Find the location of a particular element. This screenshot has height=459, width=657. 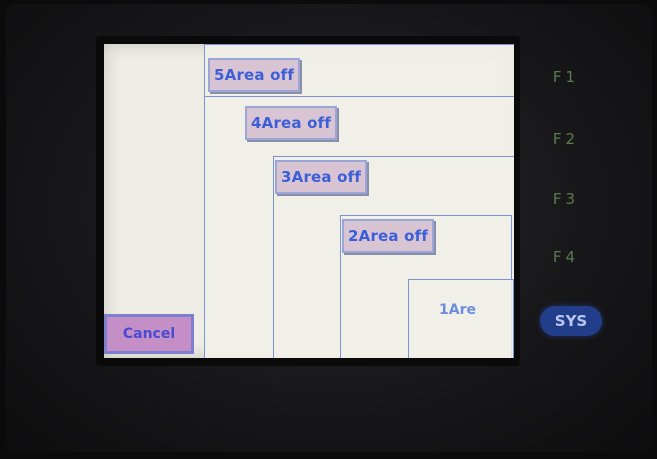

f4-key: F4 is located at coordinates (566, 257).